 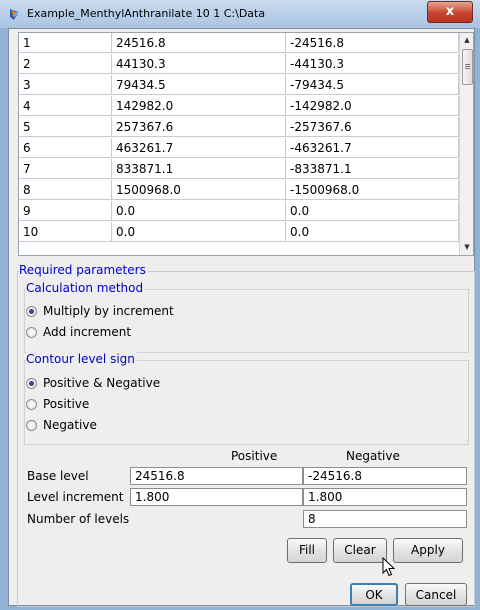 What do you see at coordinates (372, 169) in the screenshot?
I see `negative-level-cell: -833871.1` at bounding box center [372, 169].